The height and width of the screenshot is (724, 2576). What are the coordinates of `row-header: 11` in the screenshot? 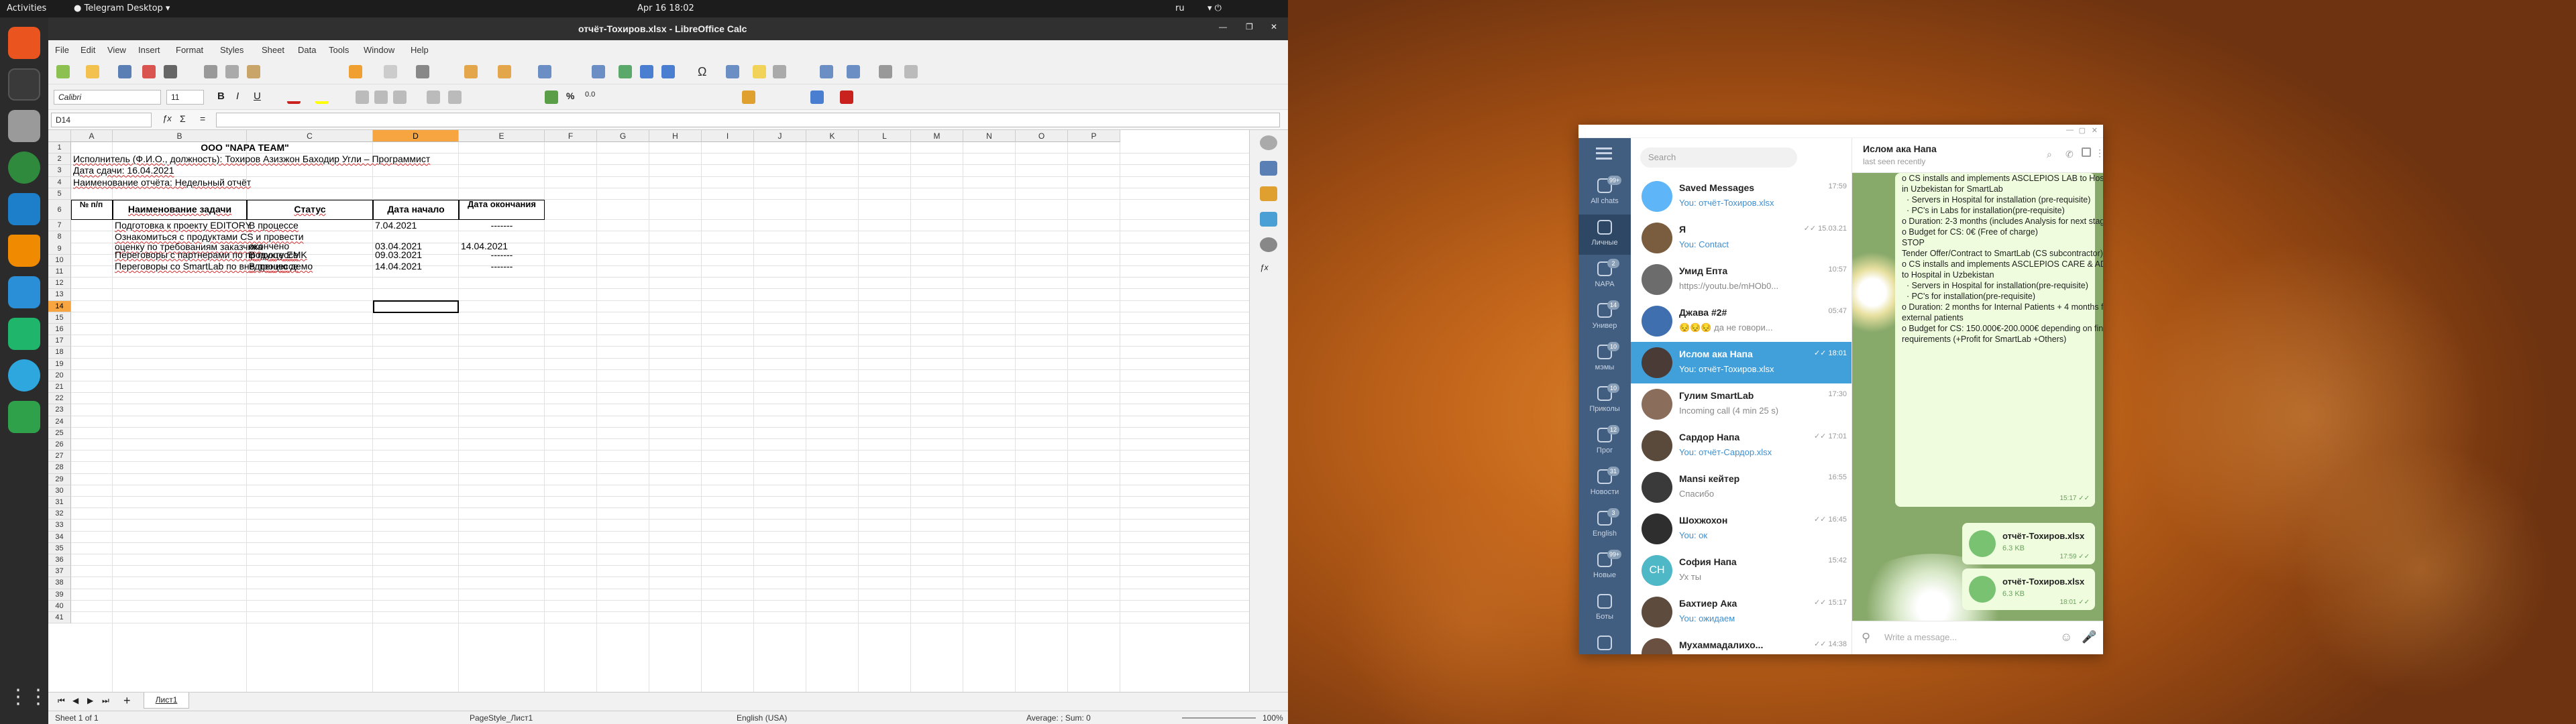 It's located at (59, 272).